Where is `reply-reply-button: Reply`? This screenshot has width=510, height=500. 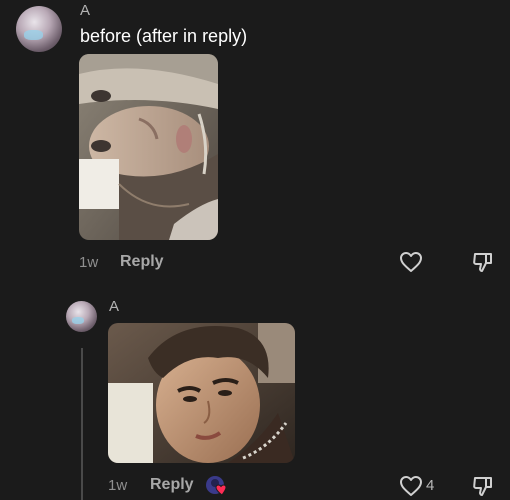 reply-reply-button: Reply is located at coordinates (172, 485).